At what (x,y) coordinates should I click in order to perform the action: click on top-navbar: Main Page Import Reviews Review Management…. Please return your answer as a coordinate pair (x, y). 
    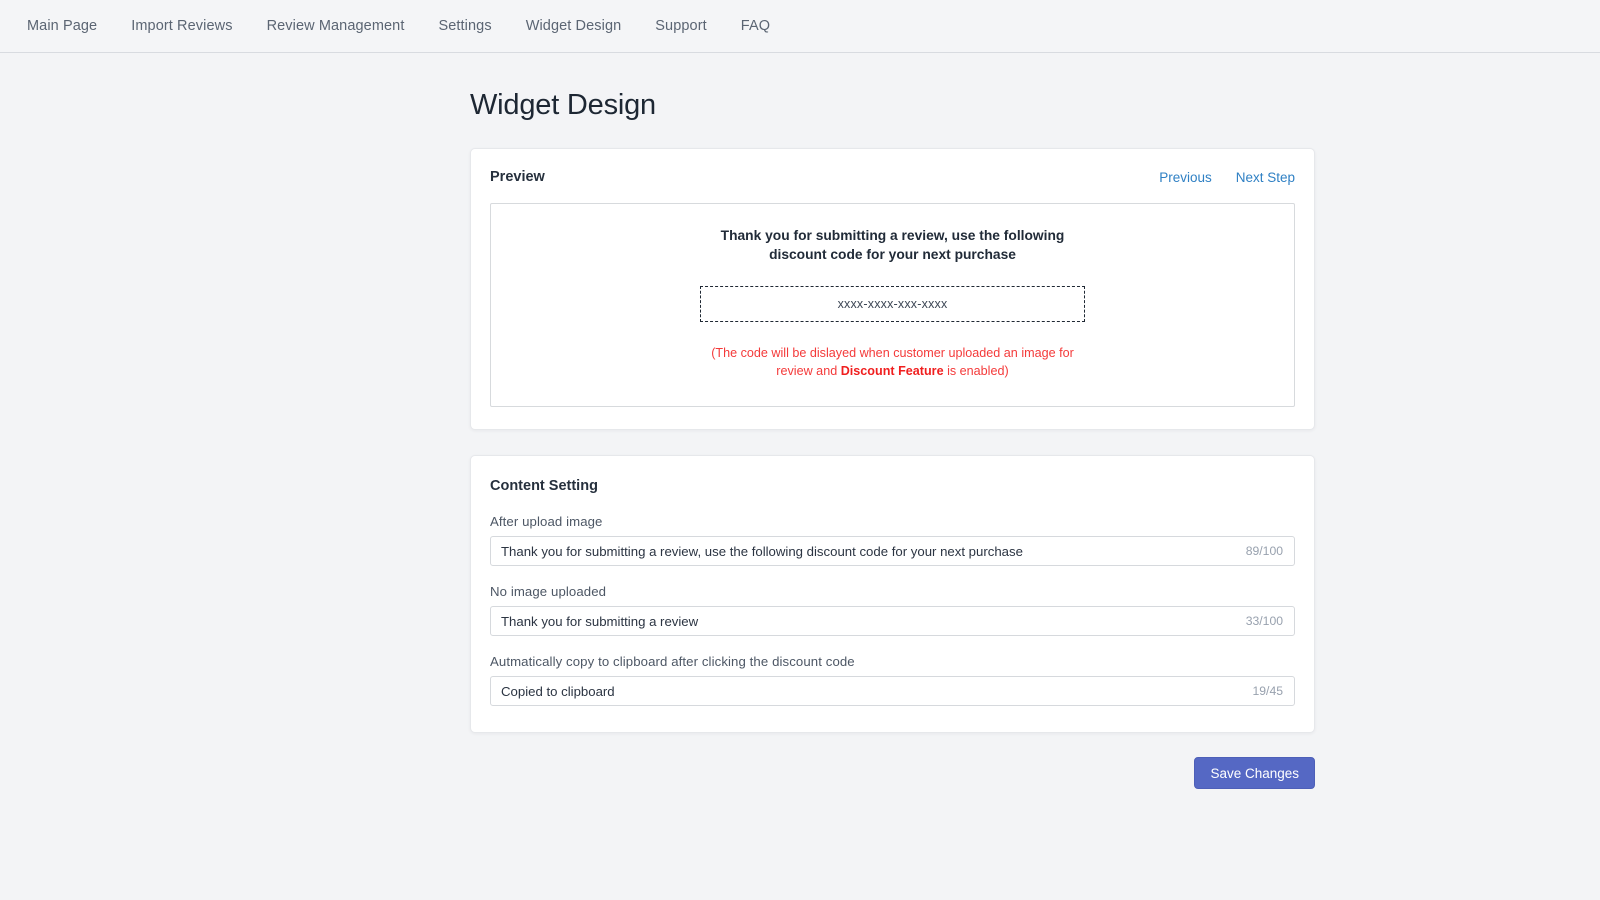
    Looking at the image, I should click on (800, 26).